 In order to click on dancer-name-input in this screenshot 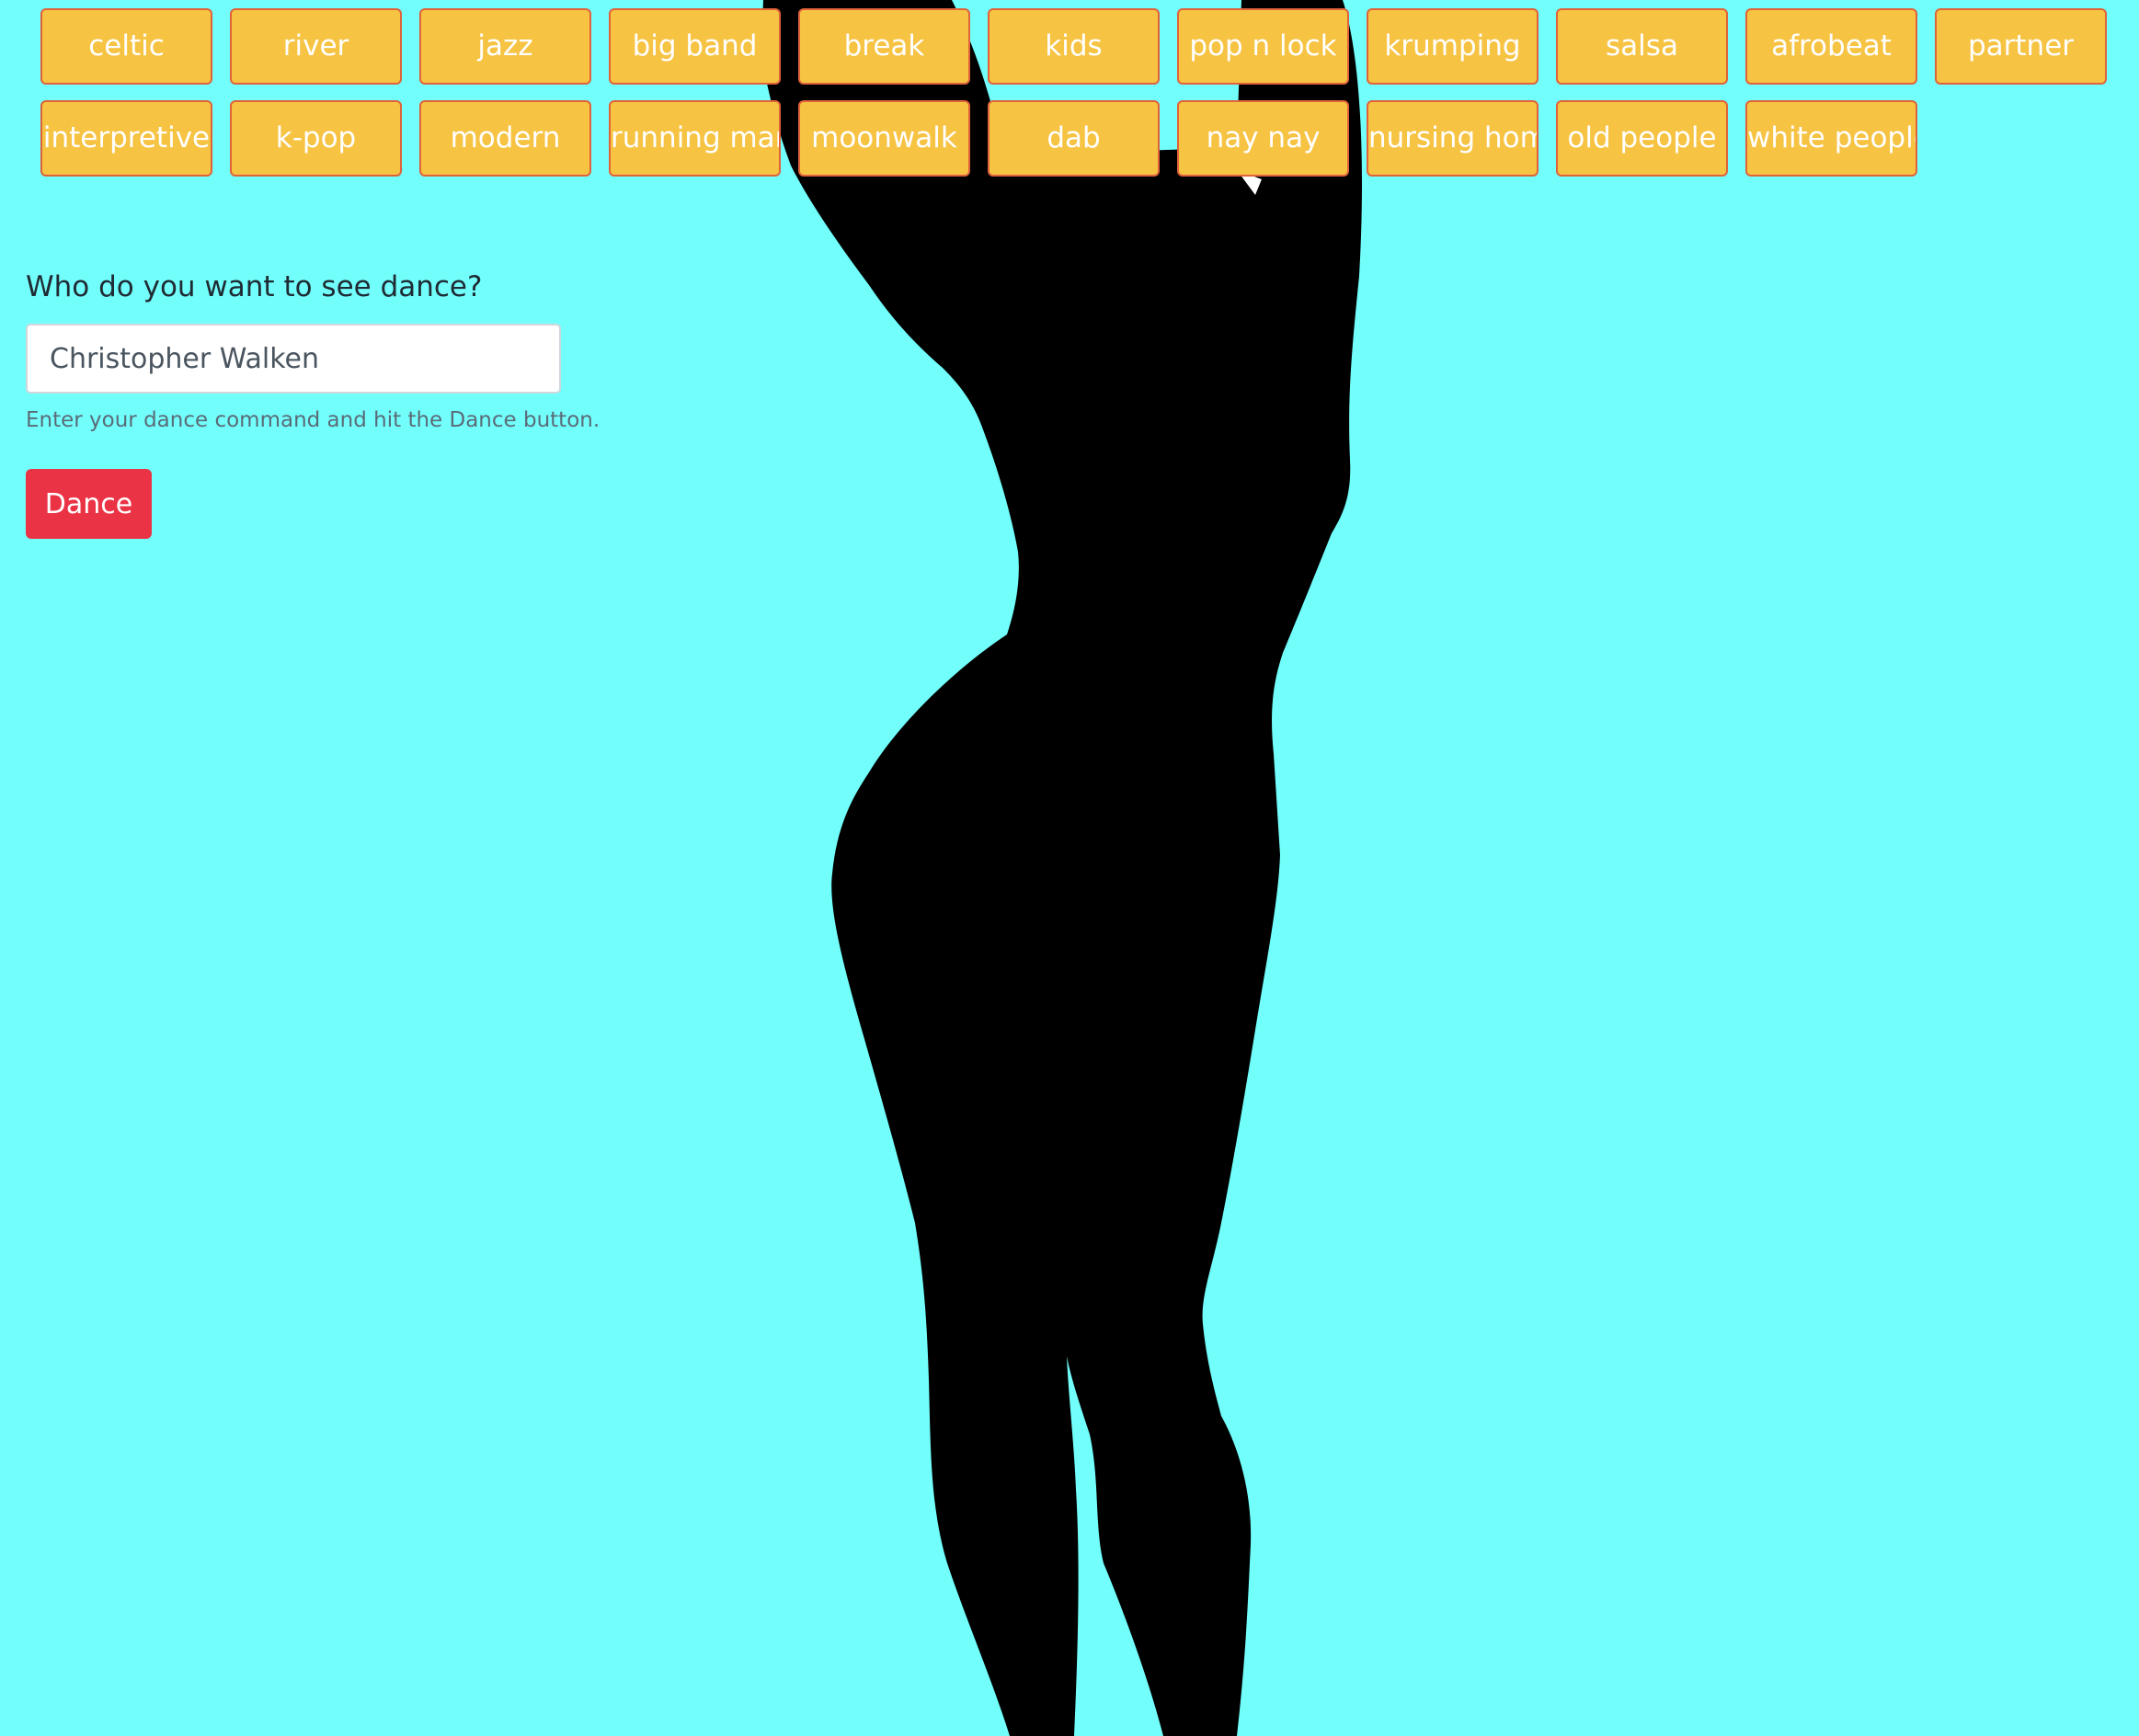, I will do `click(293, 359)`.